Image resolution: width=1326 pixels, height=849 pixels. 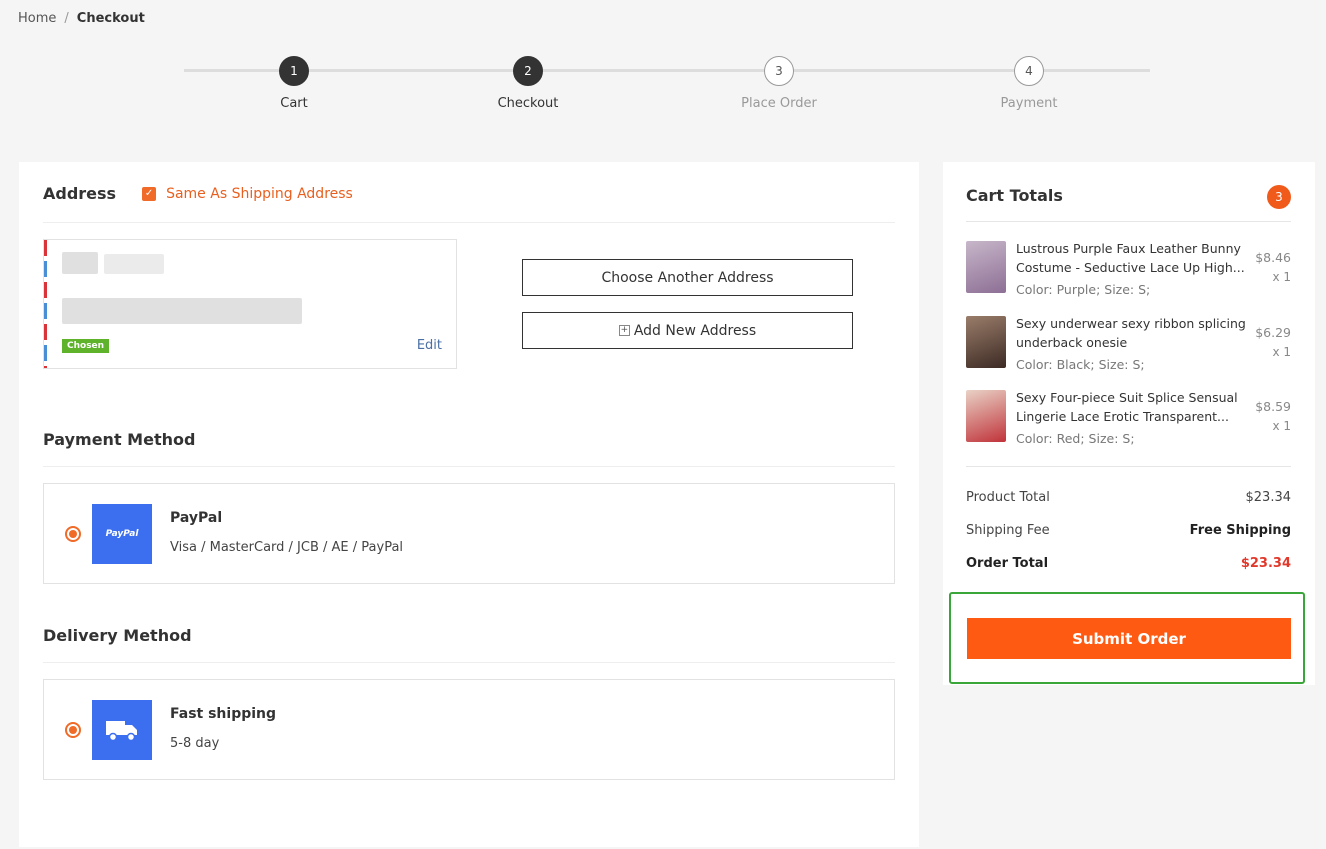 What do you see at coordinates (195, 743) in the screenshot?
I see `delivery-description: 5-8 day` at bounding box center [195, 743].